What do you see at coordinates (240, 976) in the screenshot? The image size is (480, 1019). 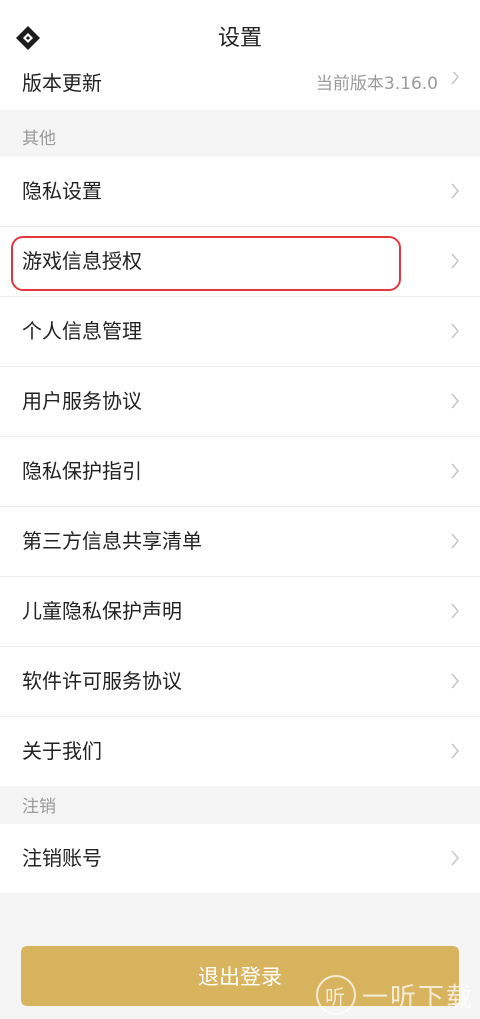 I see `logout-button: 退出登录` at bounding box center [240, 976].